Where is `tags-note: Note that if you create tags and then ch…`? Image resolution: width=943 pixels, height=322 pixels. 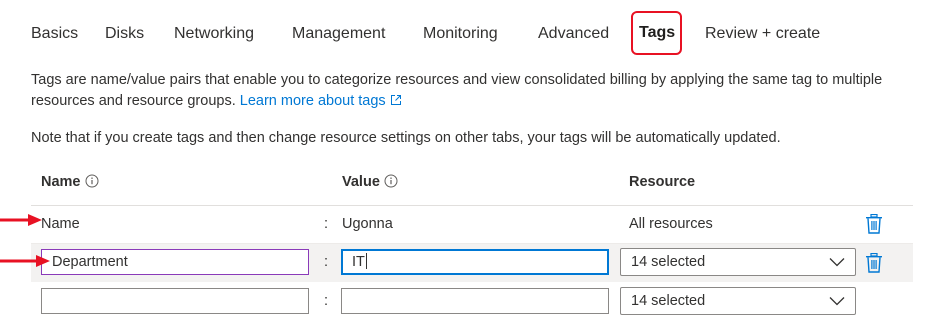
tags-note: Note that if you create tags and then ch… is located at coordinates (406, 138).